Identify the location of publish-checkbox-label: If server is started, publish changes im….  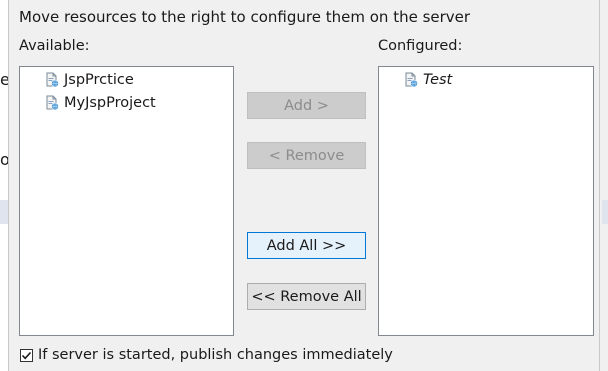
(215, 355).